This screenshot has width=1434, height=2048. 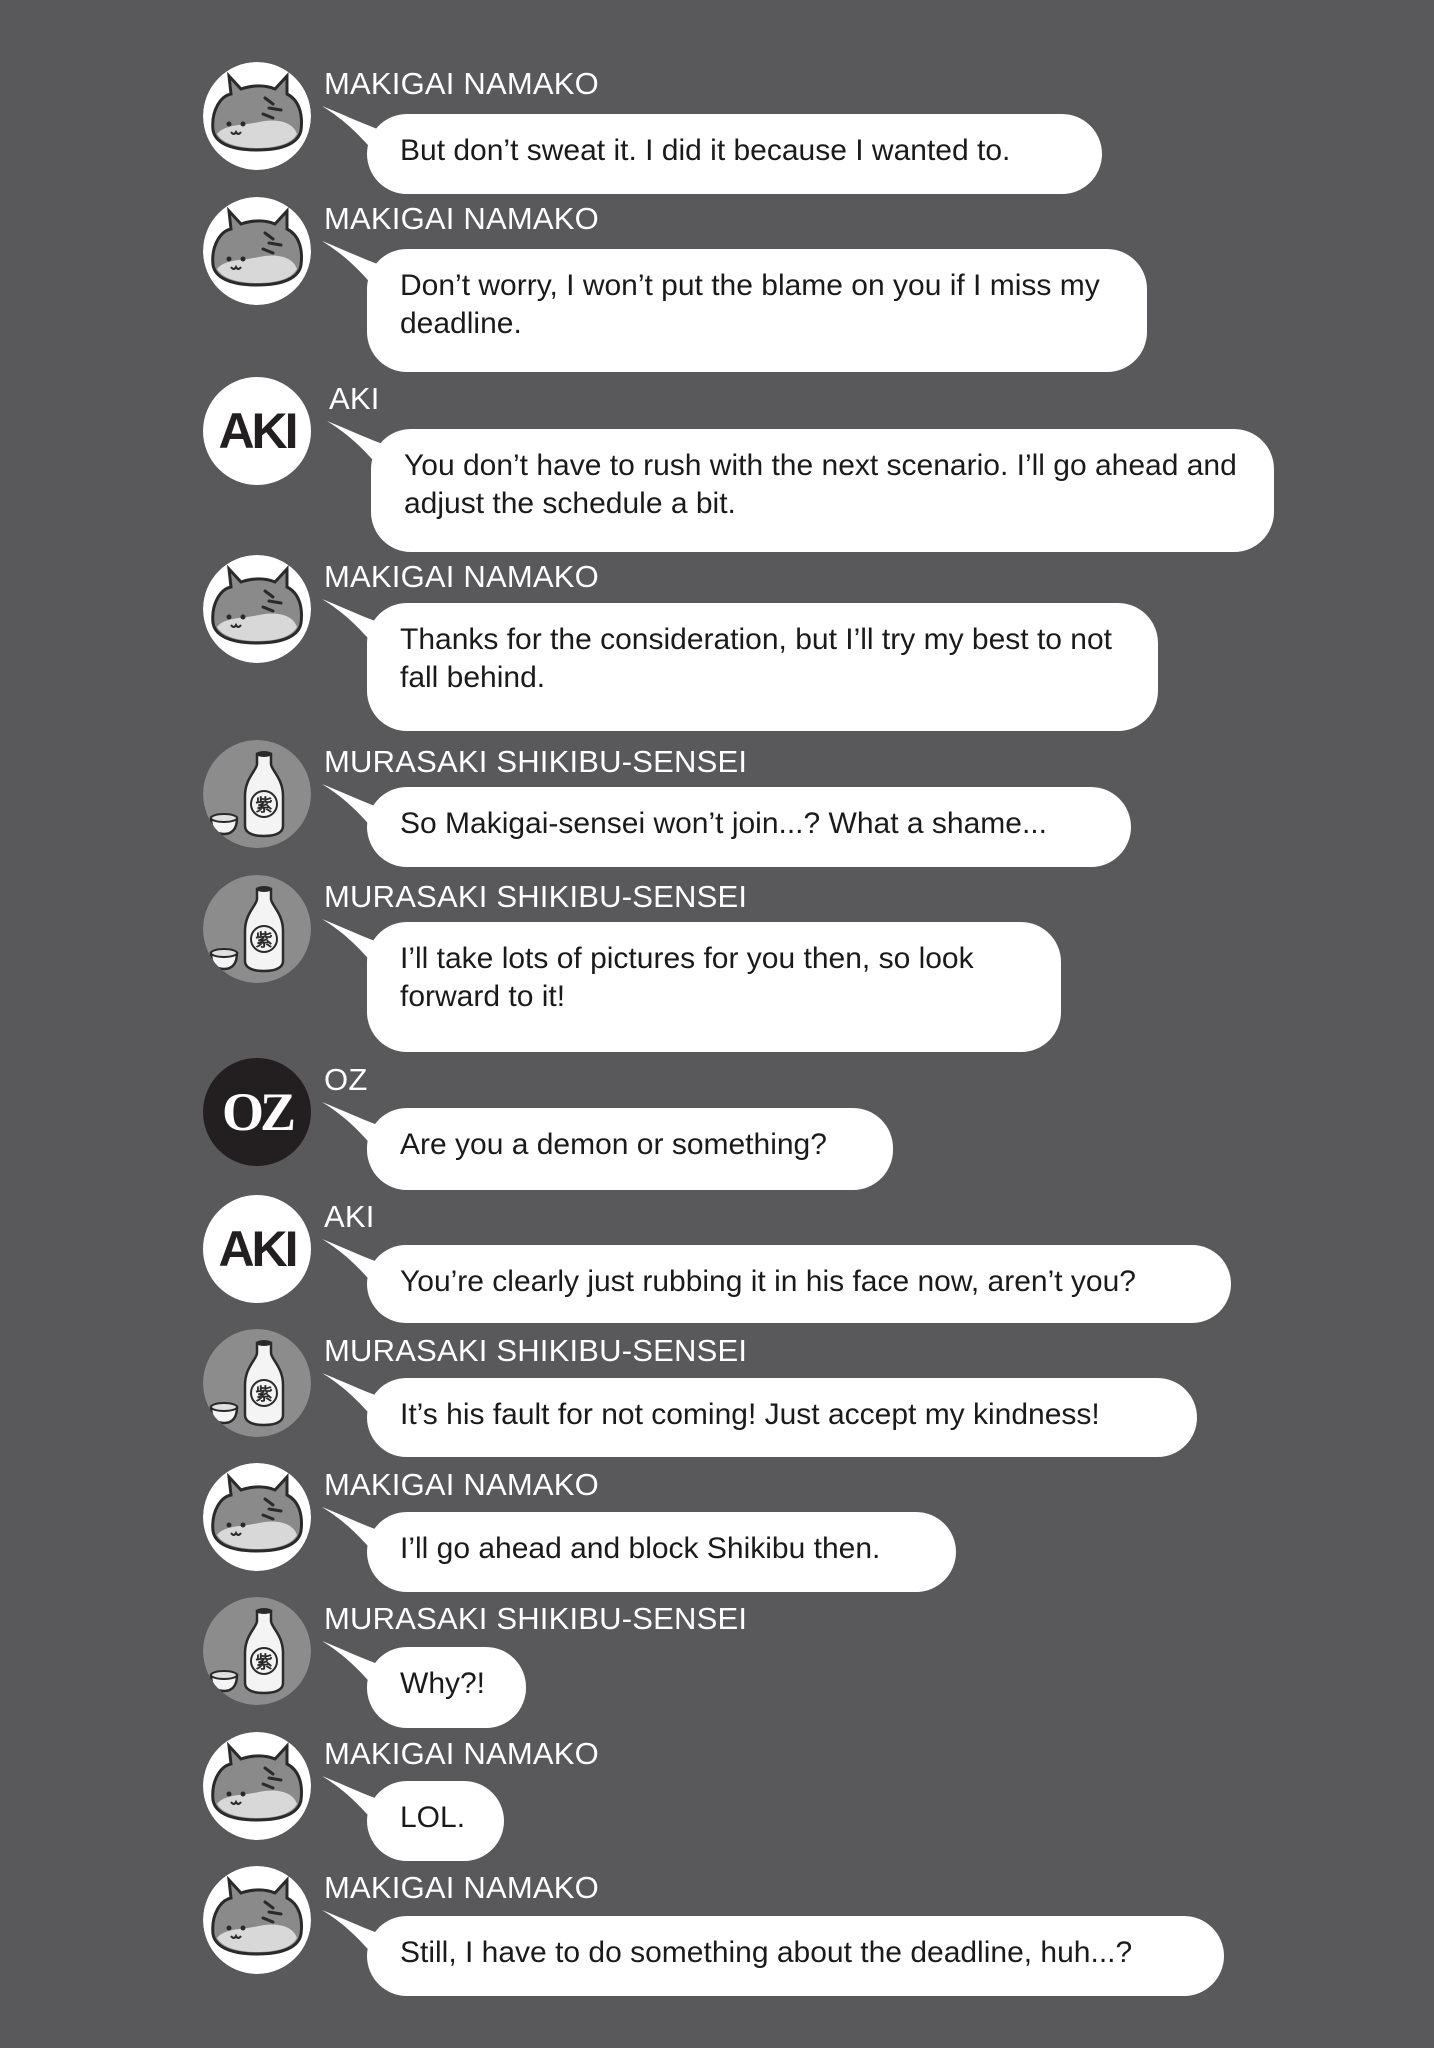 I want to click on message-bubble: I’ll go ahead and block Shikibu then., so click(x=661, y=1552).